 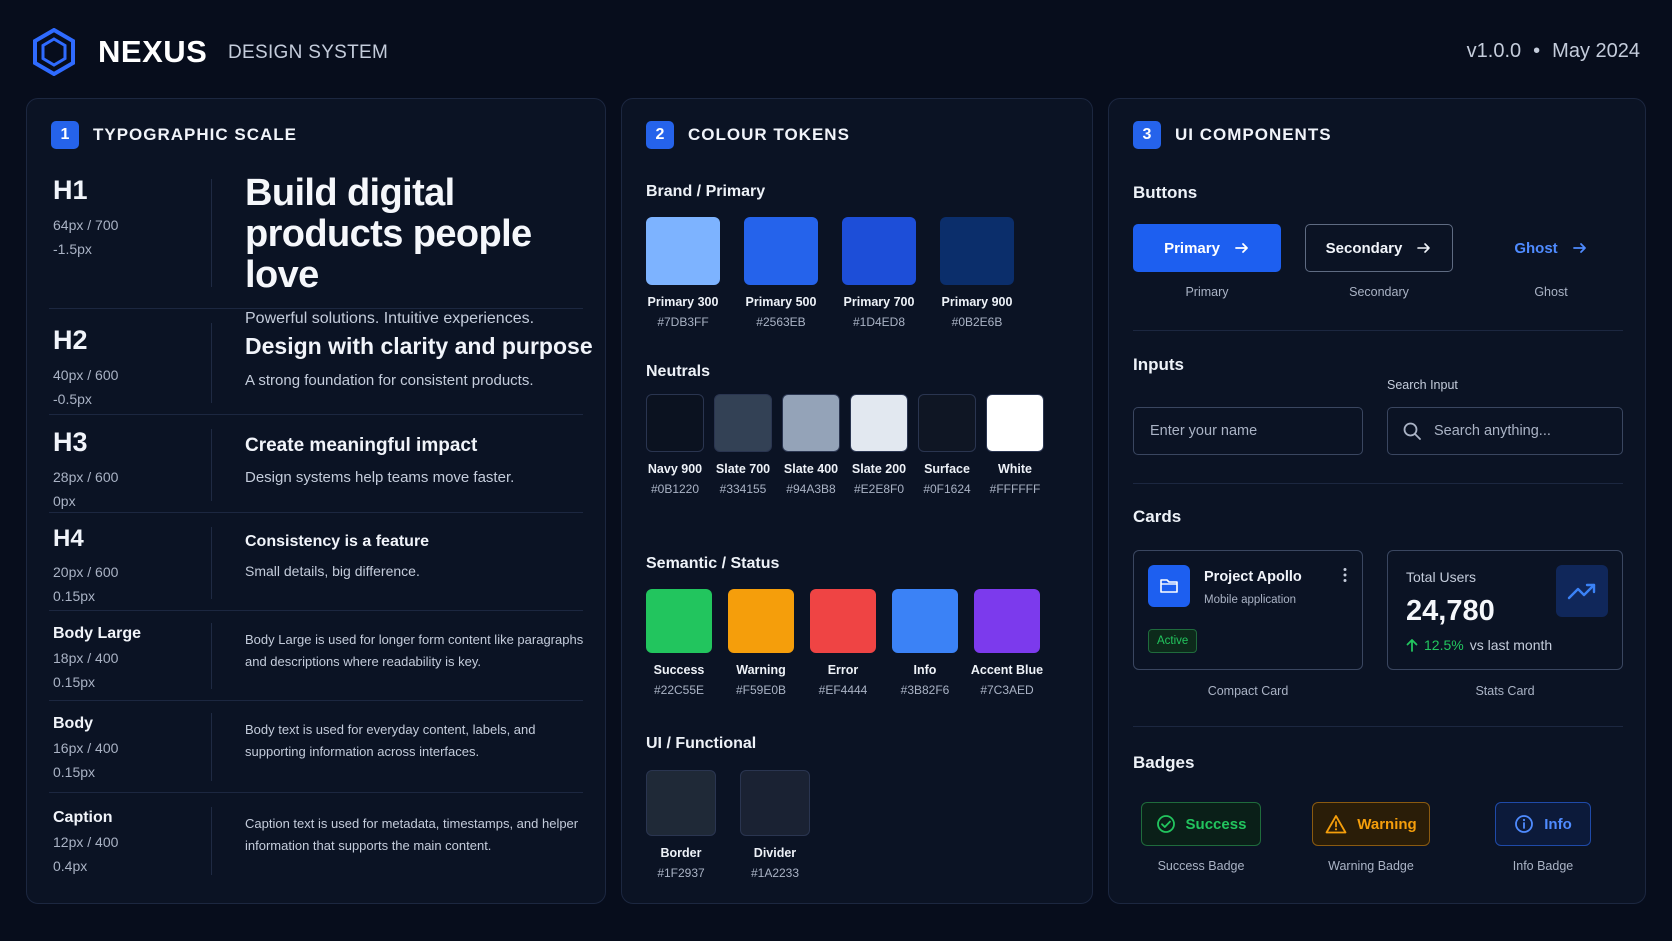 What do you see at coordinates (679, 690) in the screenshot?
I see `swatch-hex: #22C55E` at bounding box center [679, 690].